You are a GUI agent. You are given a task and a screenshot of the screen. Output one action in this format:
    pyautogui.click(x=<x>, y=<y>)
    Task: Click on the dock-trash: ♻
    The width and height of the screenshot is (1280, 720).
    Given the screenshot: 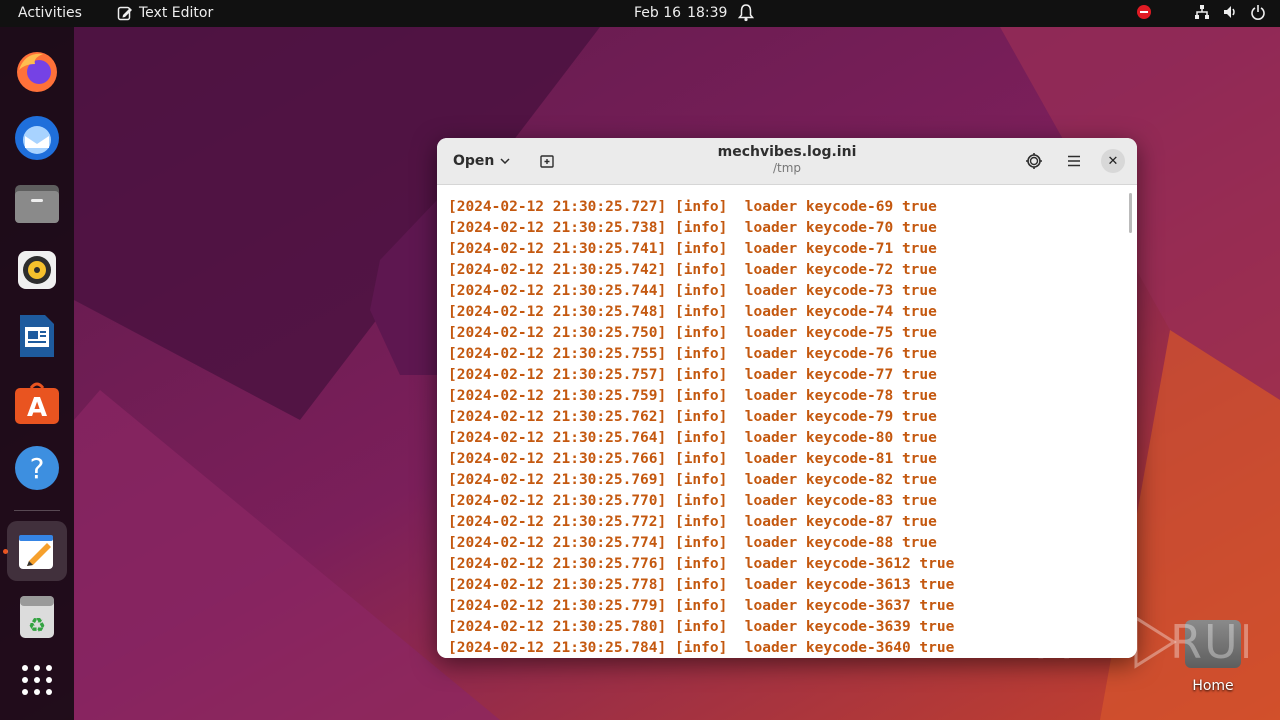 What is the action you would take?
    pyautogui.click(x=37, y=617)
    